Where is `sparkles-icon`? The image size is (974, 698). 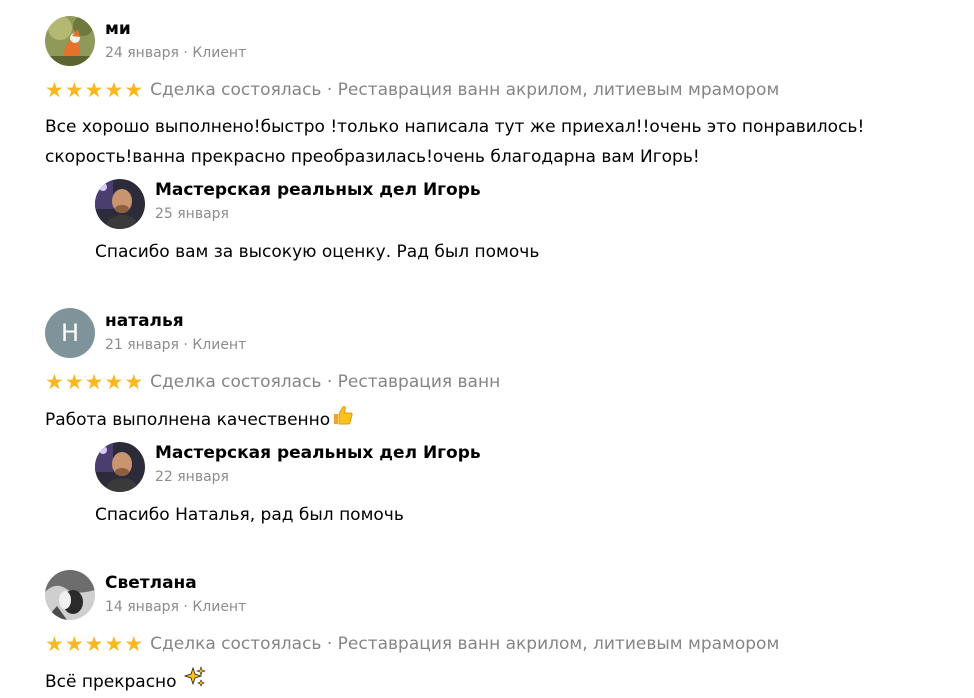 sparkles-icon is located at coordinates (194, 682).